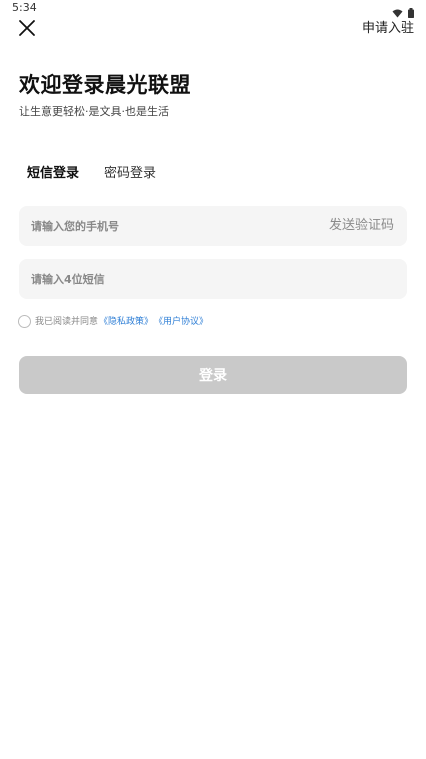  I want to click on user-agreement-link: 《用户协议》, so click(181, 322).